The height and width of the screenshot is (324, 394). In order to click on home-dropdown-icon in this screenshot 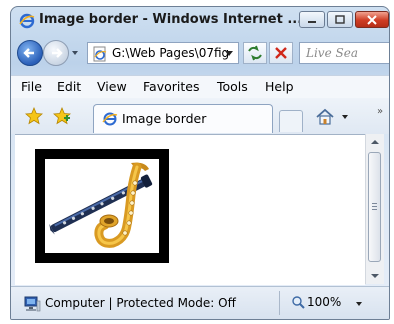, I will do `click(345, 117)`.